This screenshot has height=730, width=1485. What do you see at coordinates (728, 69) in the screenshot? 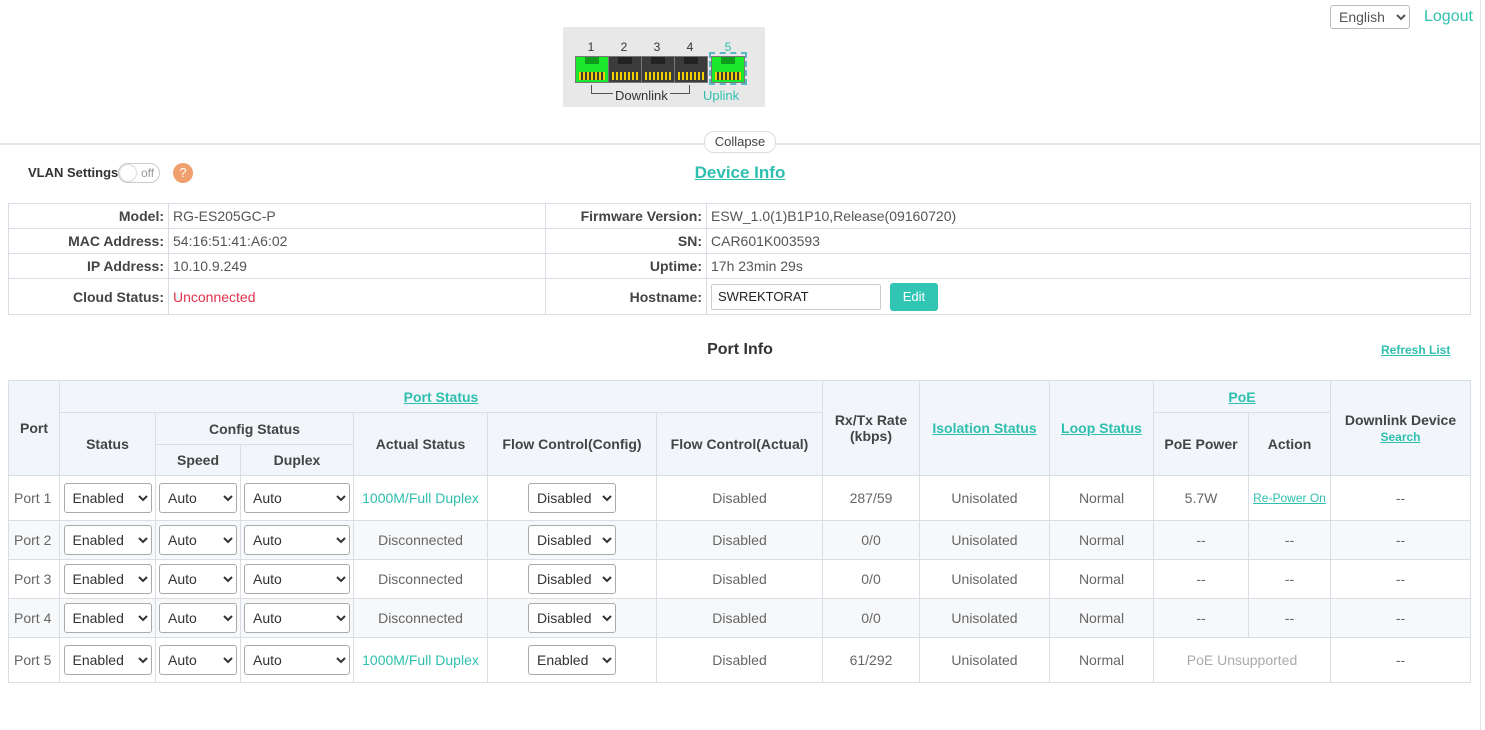
I see `ethernet-port-5-icon` at bounding box center [728, 69].